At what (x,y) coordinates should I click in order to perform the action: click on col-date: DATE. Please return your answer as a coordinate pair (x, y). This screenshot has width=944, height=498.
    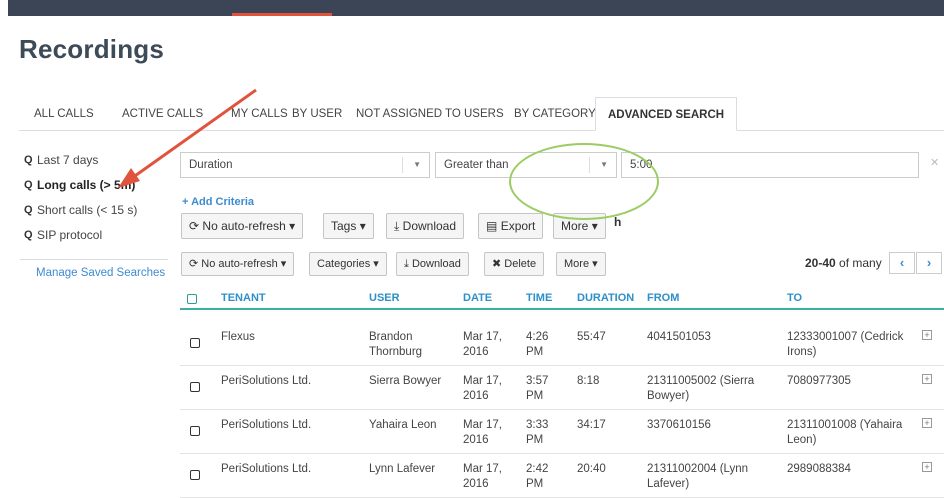
    Looking at the image, I should click on (477, 298).